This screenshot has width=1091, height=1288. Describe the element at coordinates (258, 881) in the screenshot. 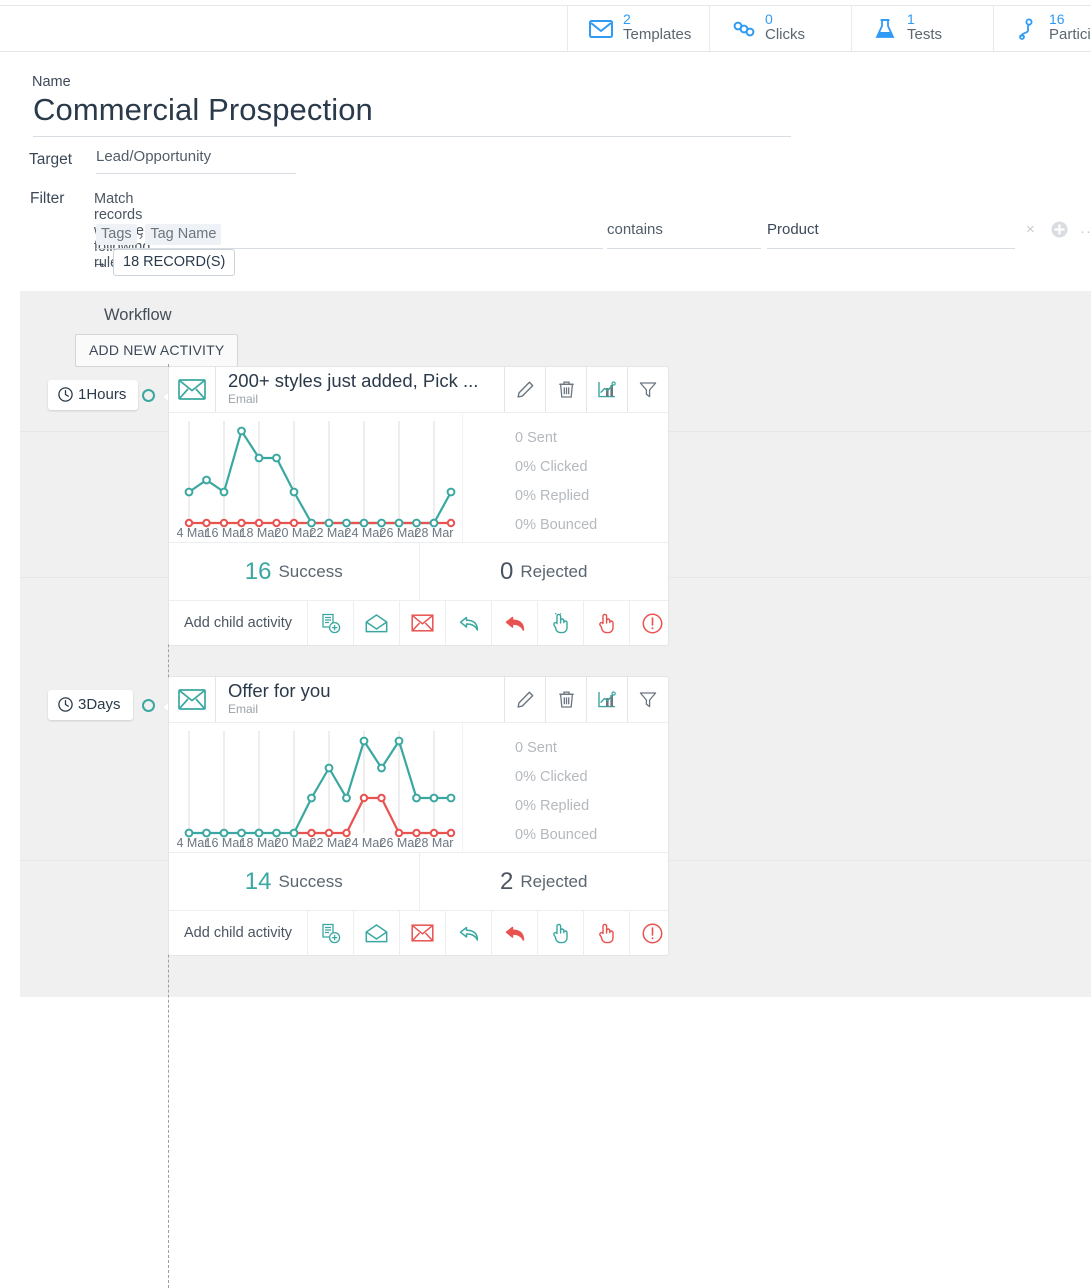

I see `kpi-success-value: 14` at that location.